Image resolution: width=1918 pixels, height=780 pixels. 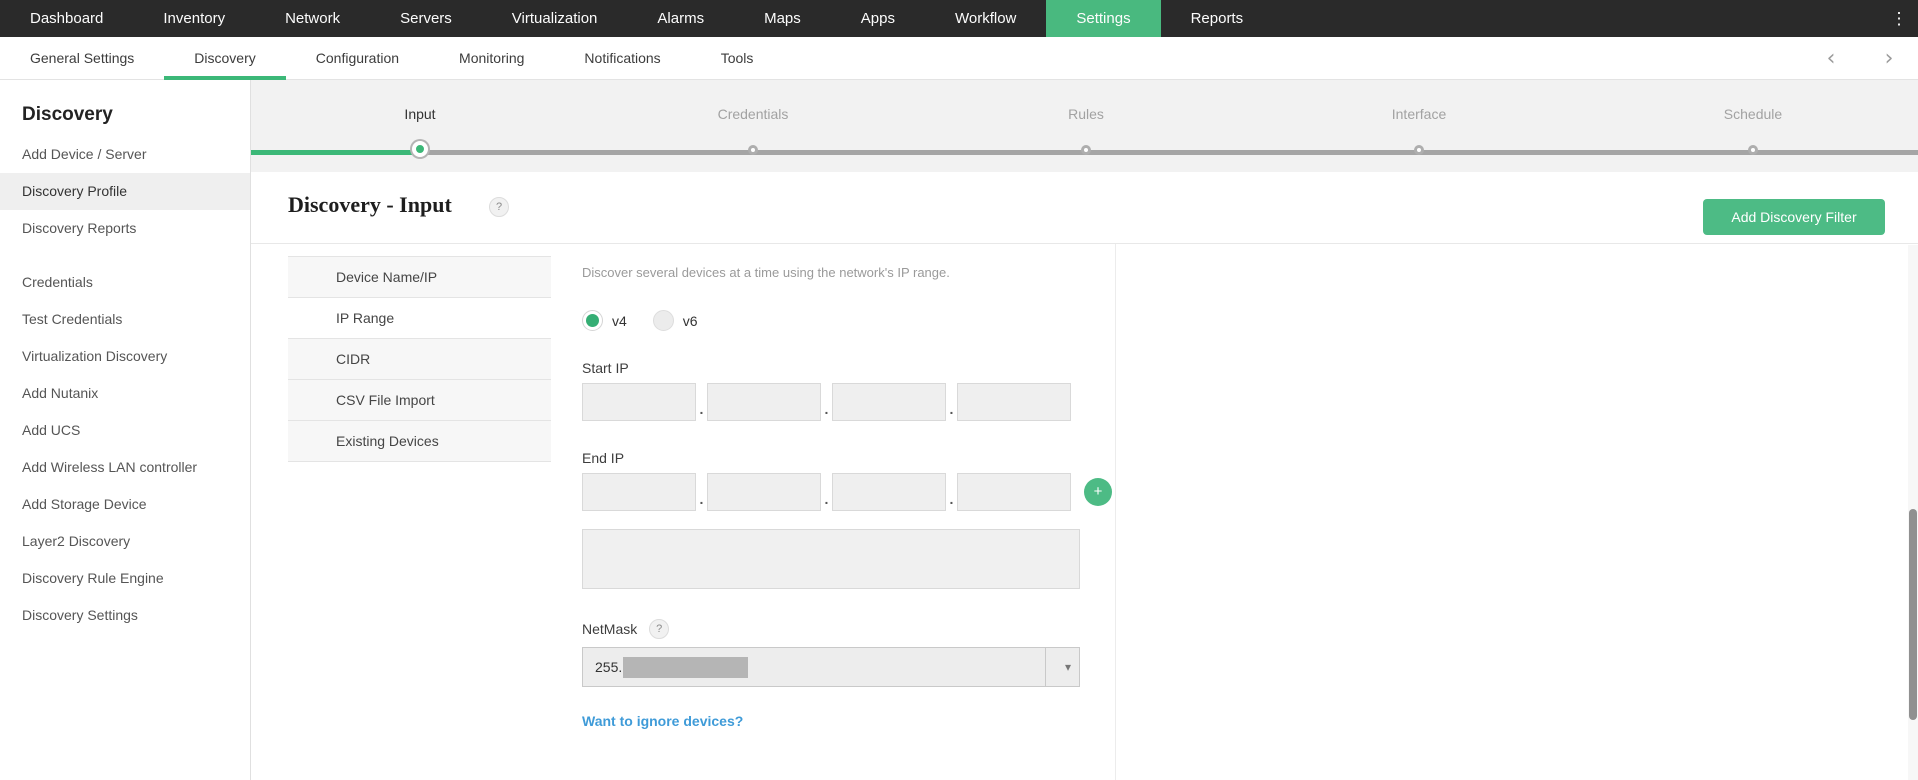 What do you see at coordinates (125, 356) in the screenshot?
I see `sidebar-item-virtualization-discovery: Virtualization Discovery` at bounding box center [125, 356].